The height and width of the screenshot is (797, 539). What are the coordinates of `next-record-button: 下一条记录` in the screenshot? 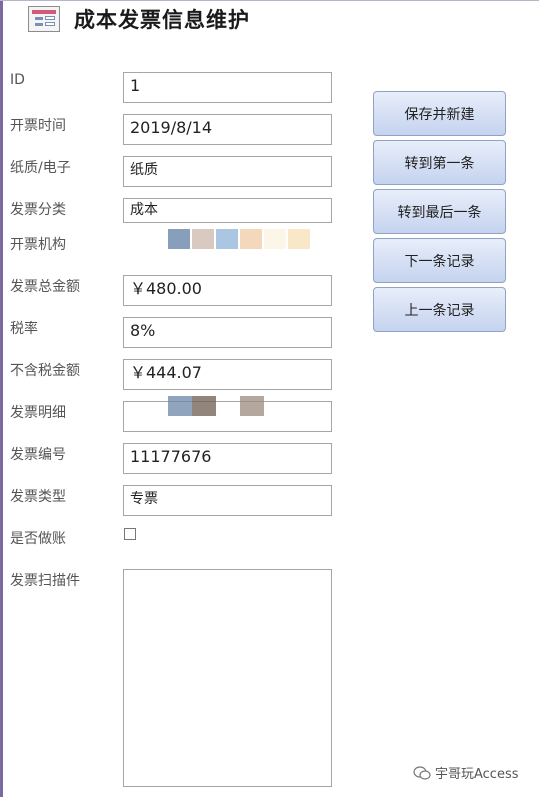 It's located at (439, 260).